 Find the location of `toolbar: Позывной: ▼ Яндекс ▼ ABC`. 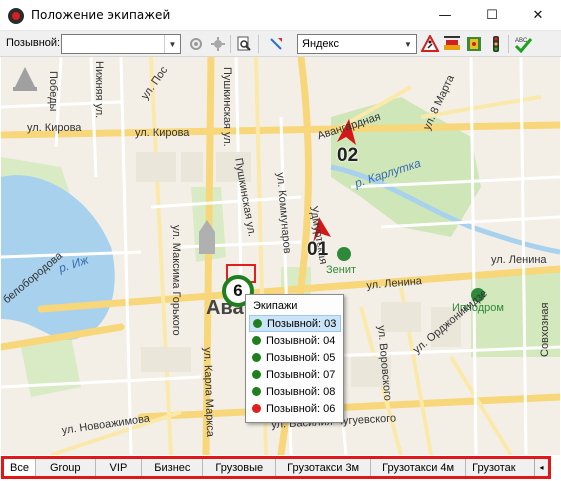

toolbar: Позывной: ▼ Яндекс ▼ ABC is located at coordinates (280, 44).